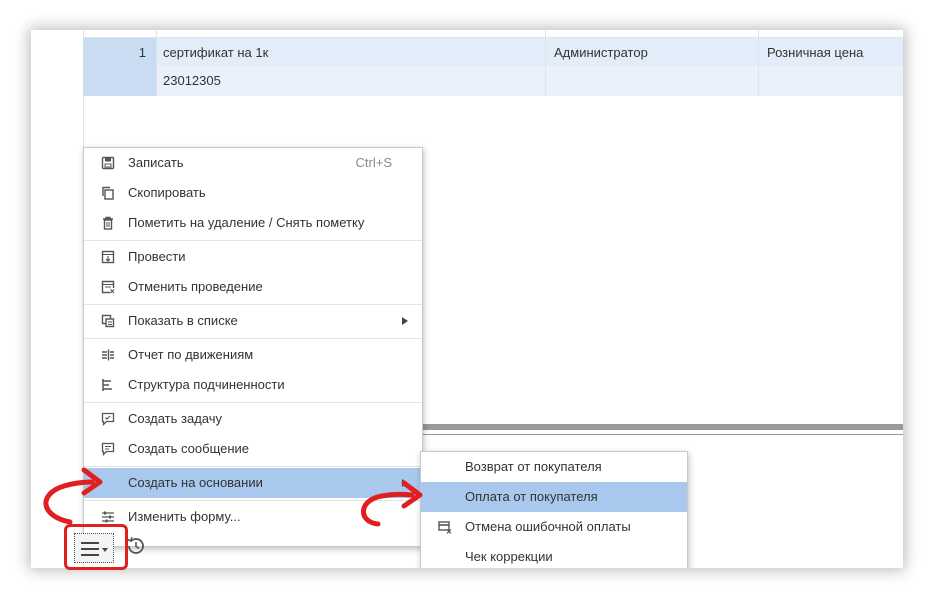 The image size is (934, 600). I want to click on menu-item-label: Оплата от покупателя, so click(531, 496).